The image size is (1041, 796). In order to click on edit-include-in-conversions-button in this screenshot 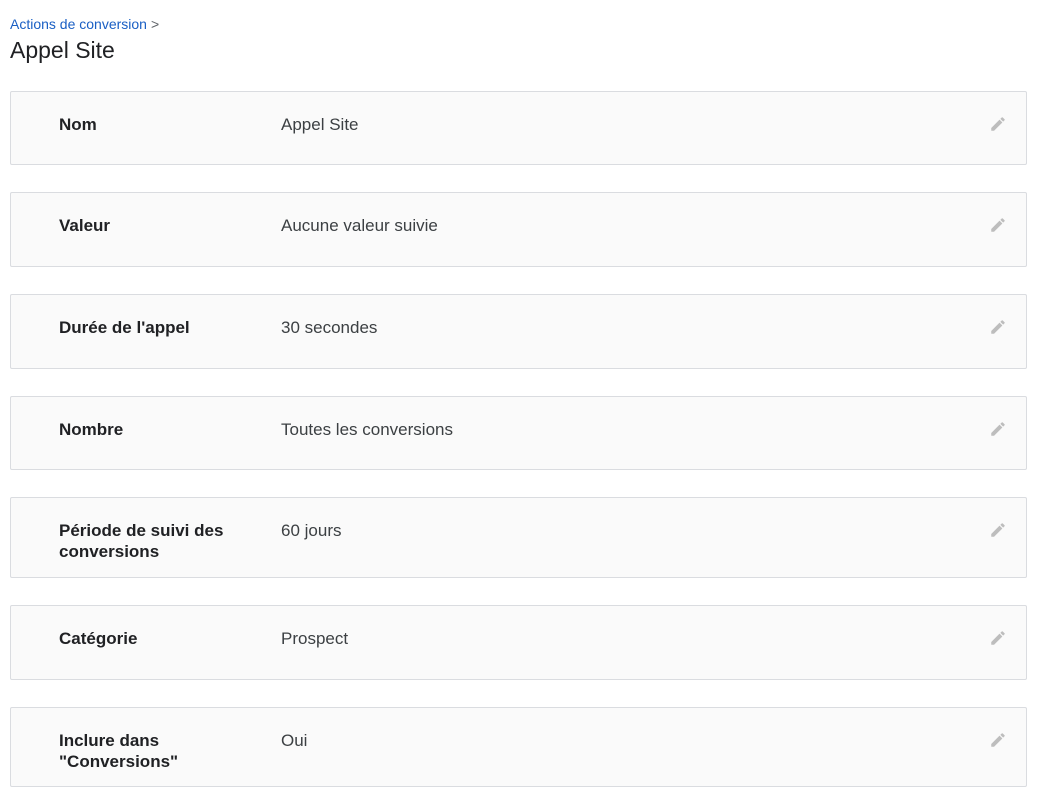, I will do `click(998, 740)`.